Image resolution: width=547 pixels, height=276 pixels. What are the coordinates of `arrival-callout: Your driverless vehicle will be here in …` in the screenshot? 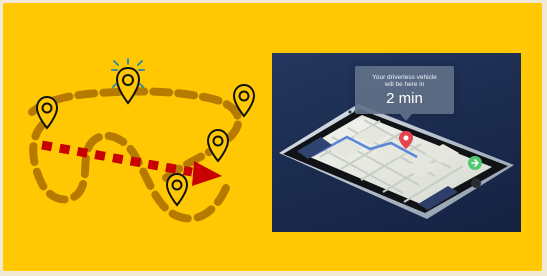 It's located at (404, 93).